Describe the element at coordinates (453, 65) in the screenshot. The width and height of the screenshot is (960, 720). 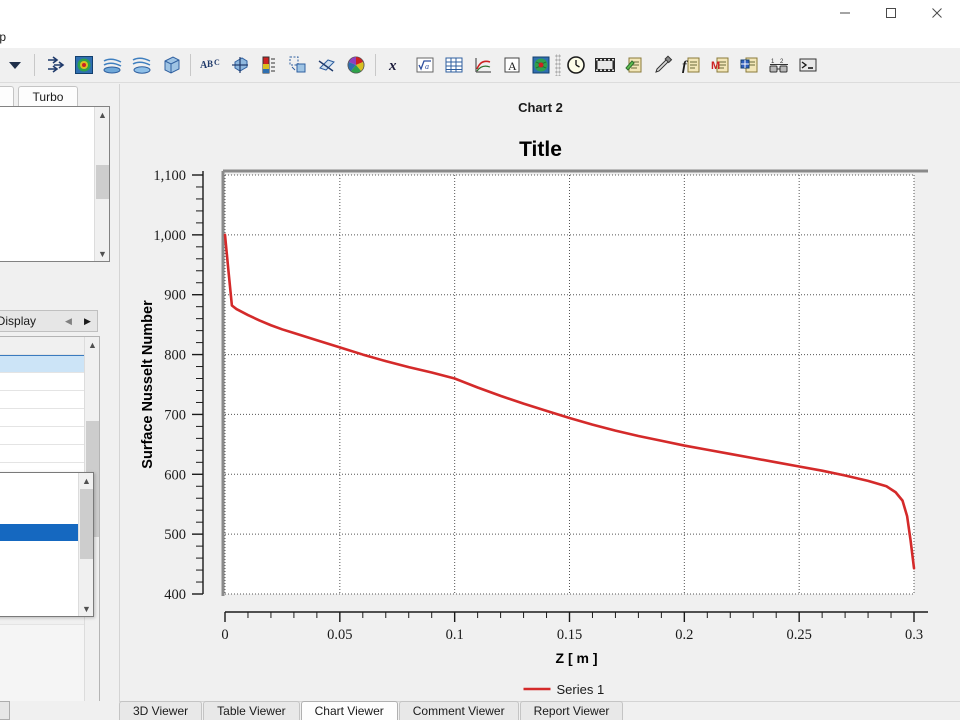
I see `table-icon` at that location.